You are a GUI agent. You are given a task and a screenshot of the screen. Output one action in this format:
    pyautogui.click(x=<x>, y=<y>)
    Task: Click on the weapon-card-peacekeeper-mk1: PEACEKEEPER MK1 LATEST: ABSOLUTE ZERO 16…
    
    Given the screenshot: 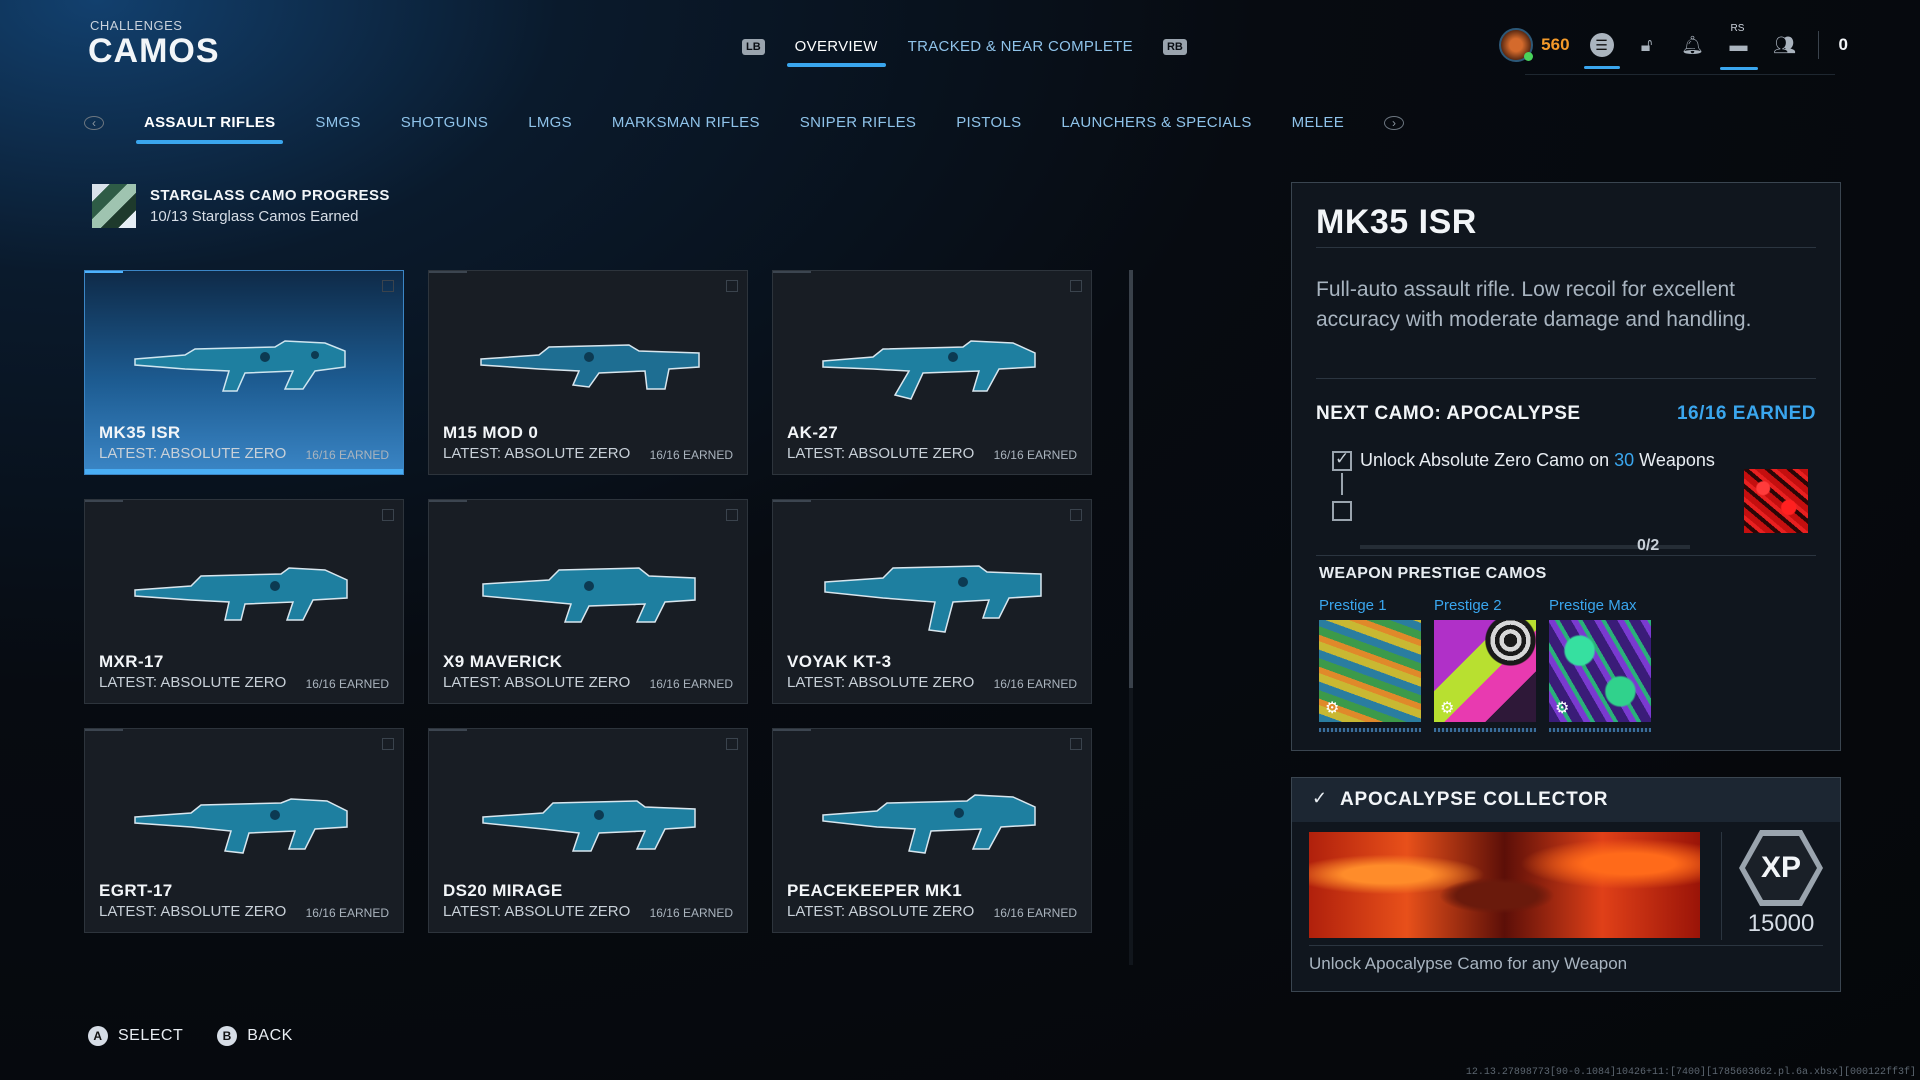 What is the action you would take?
    pyautogui.click(x=932, y=830)
    